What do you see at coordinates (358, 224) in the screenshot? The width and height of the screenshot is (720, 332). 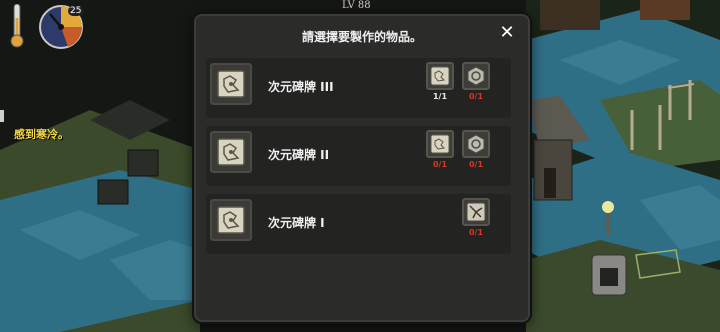 I see `recipe-row: 次元碑牌 I 0/1` at bounding box center [358, 224].